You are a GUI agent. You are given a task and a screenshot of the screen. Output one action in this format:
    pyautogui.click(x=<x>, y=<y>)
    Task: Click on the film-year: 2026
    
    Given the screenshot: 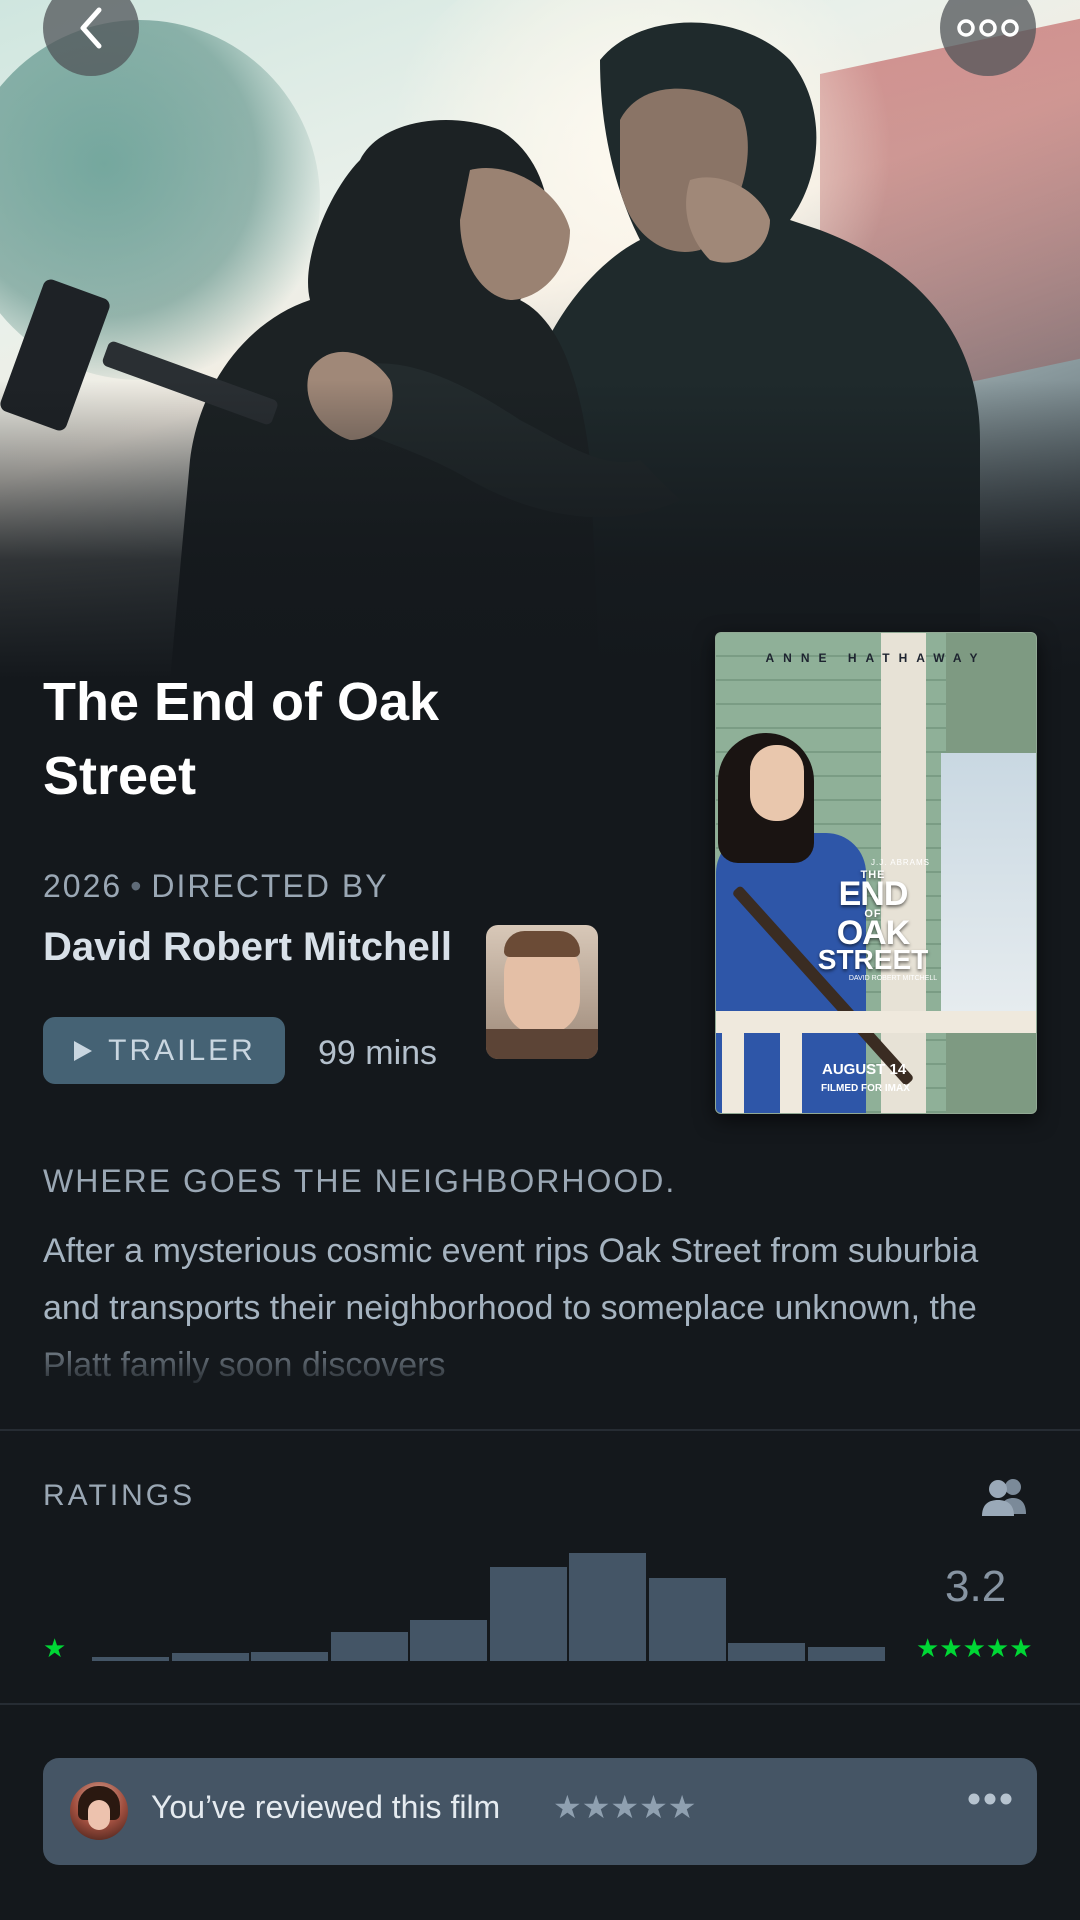 What is the action you would take?
    pyautogui.click(x=82, y=886)
    